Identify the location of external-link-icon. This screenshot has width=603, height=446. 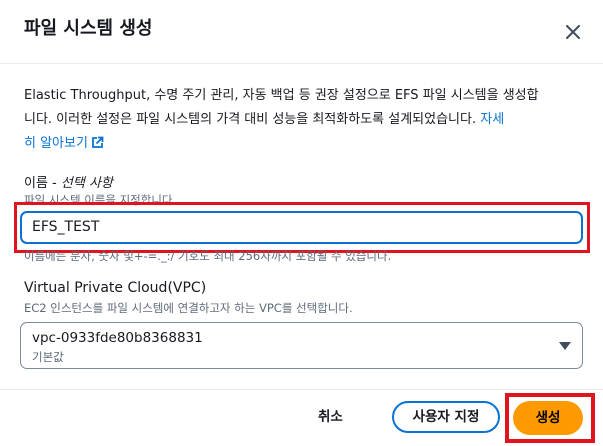
(97, 146).